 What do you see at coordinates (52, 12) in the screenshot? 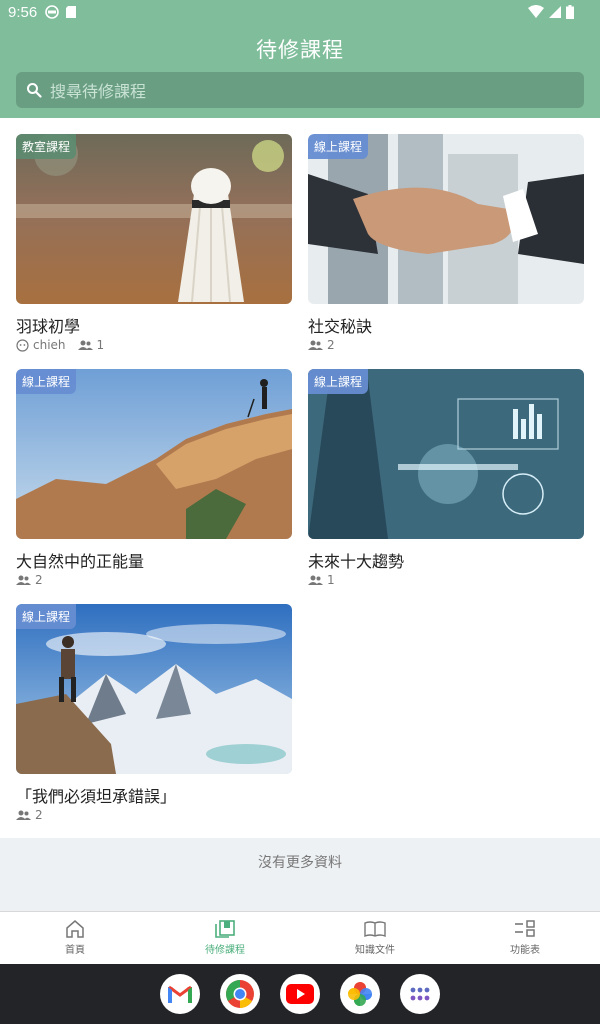
I see `vpn-icon` at bounding box center [52, 12].